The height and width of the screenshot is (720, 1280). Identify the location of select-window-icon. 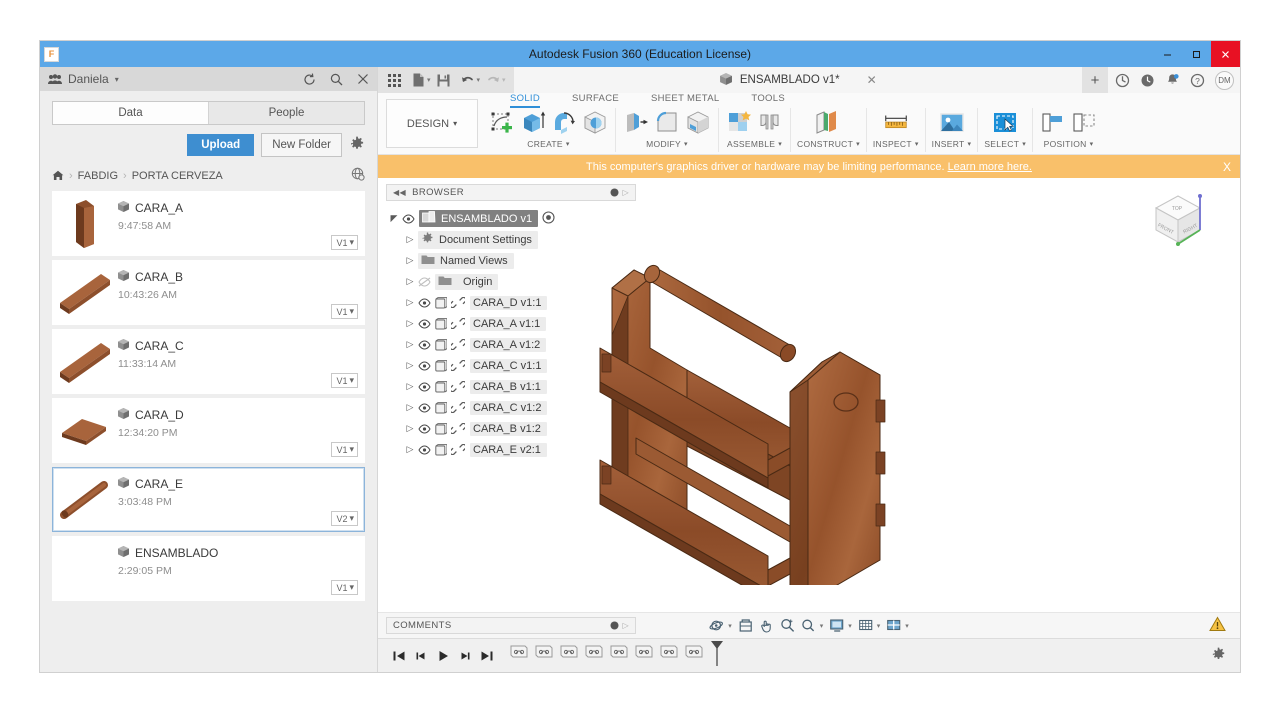
(1005, 123).